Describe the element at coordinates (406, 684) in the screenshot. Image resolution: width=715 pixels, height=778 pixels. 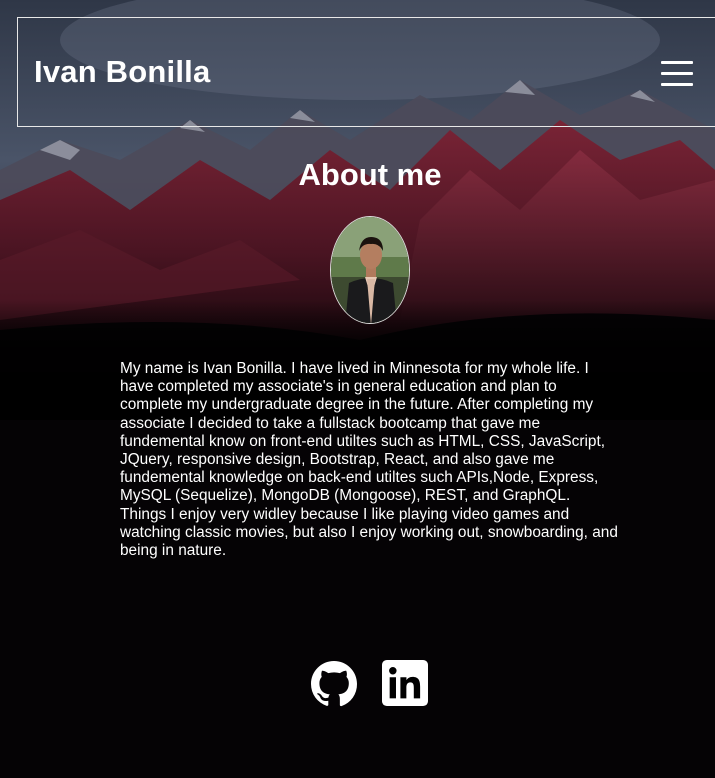
I see `linkedin-icon` at that location.